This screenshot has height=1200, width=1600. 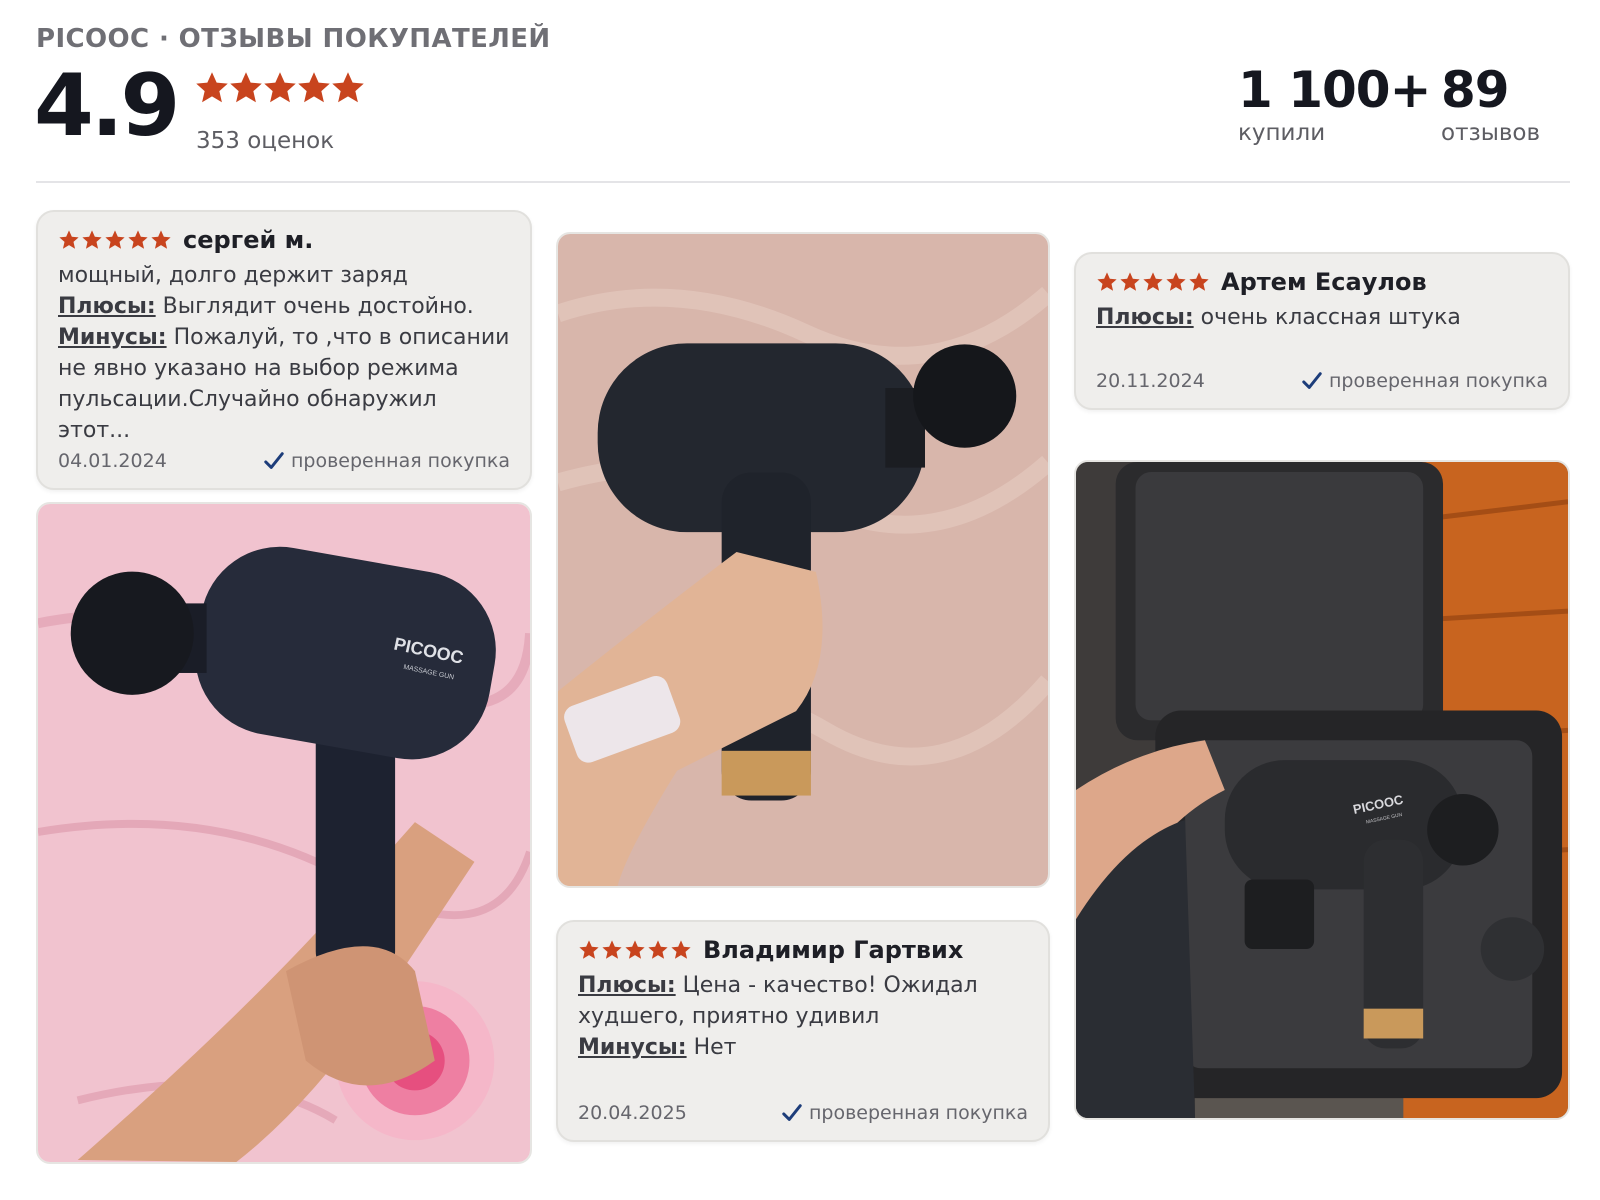 I want to click on review-stars: сергей м., so click(x=284, y=240).